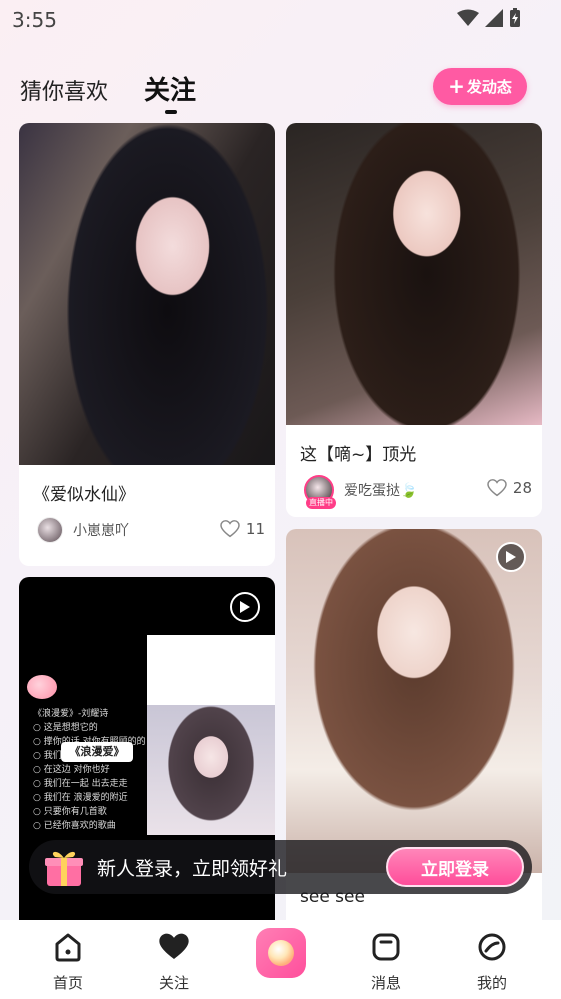  I want to click on avatar: 直播中, so click(320, 492).